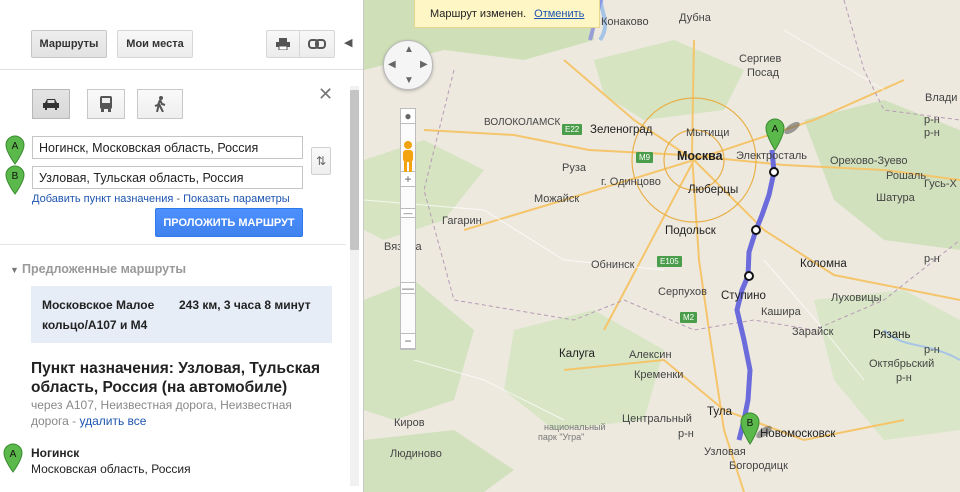 The image size is (960, 492). What do you see at coordinates (55, 453) in the screenshot?
I see `step-title: Ногинск` at bounding box center [55, 453].